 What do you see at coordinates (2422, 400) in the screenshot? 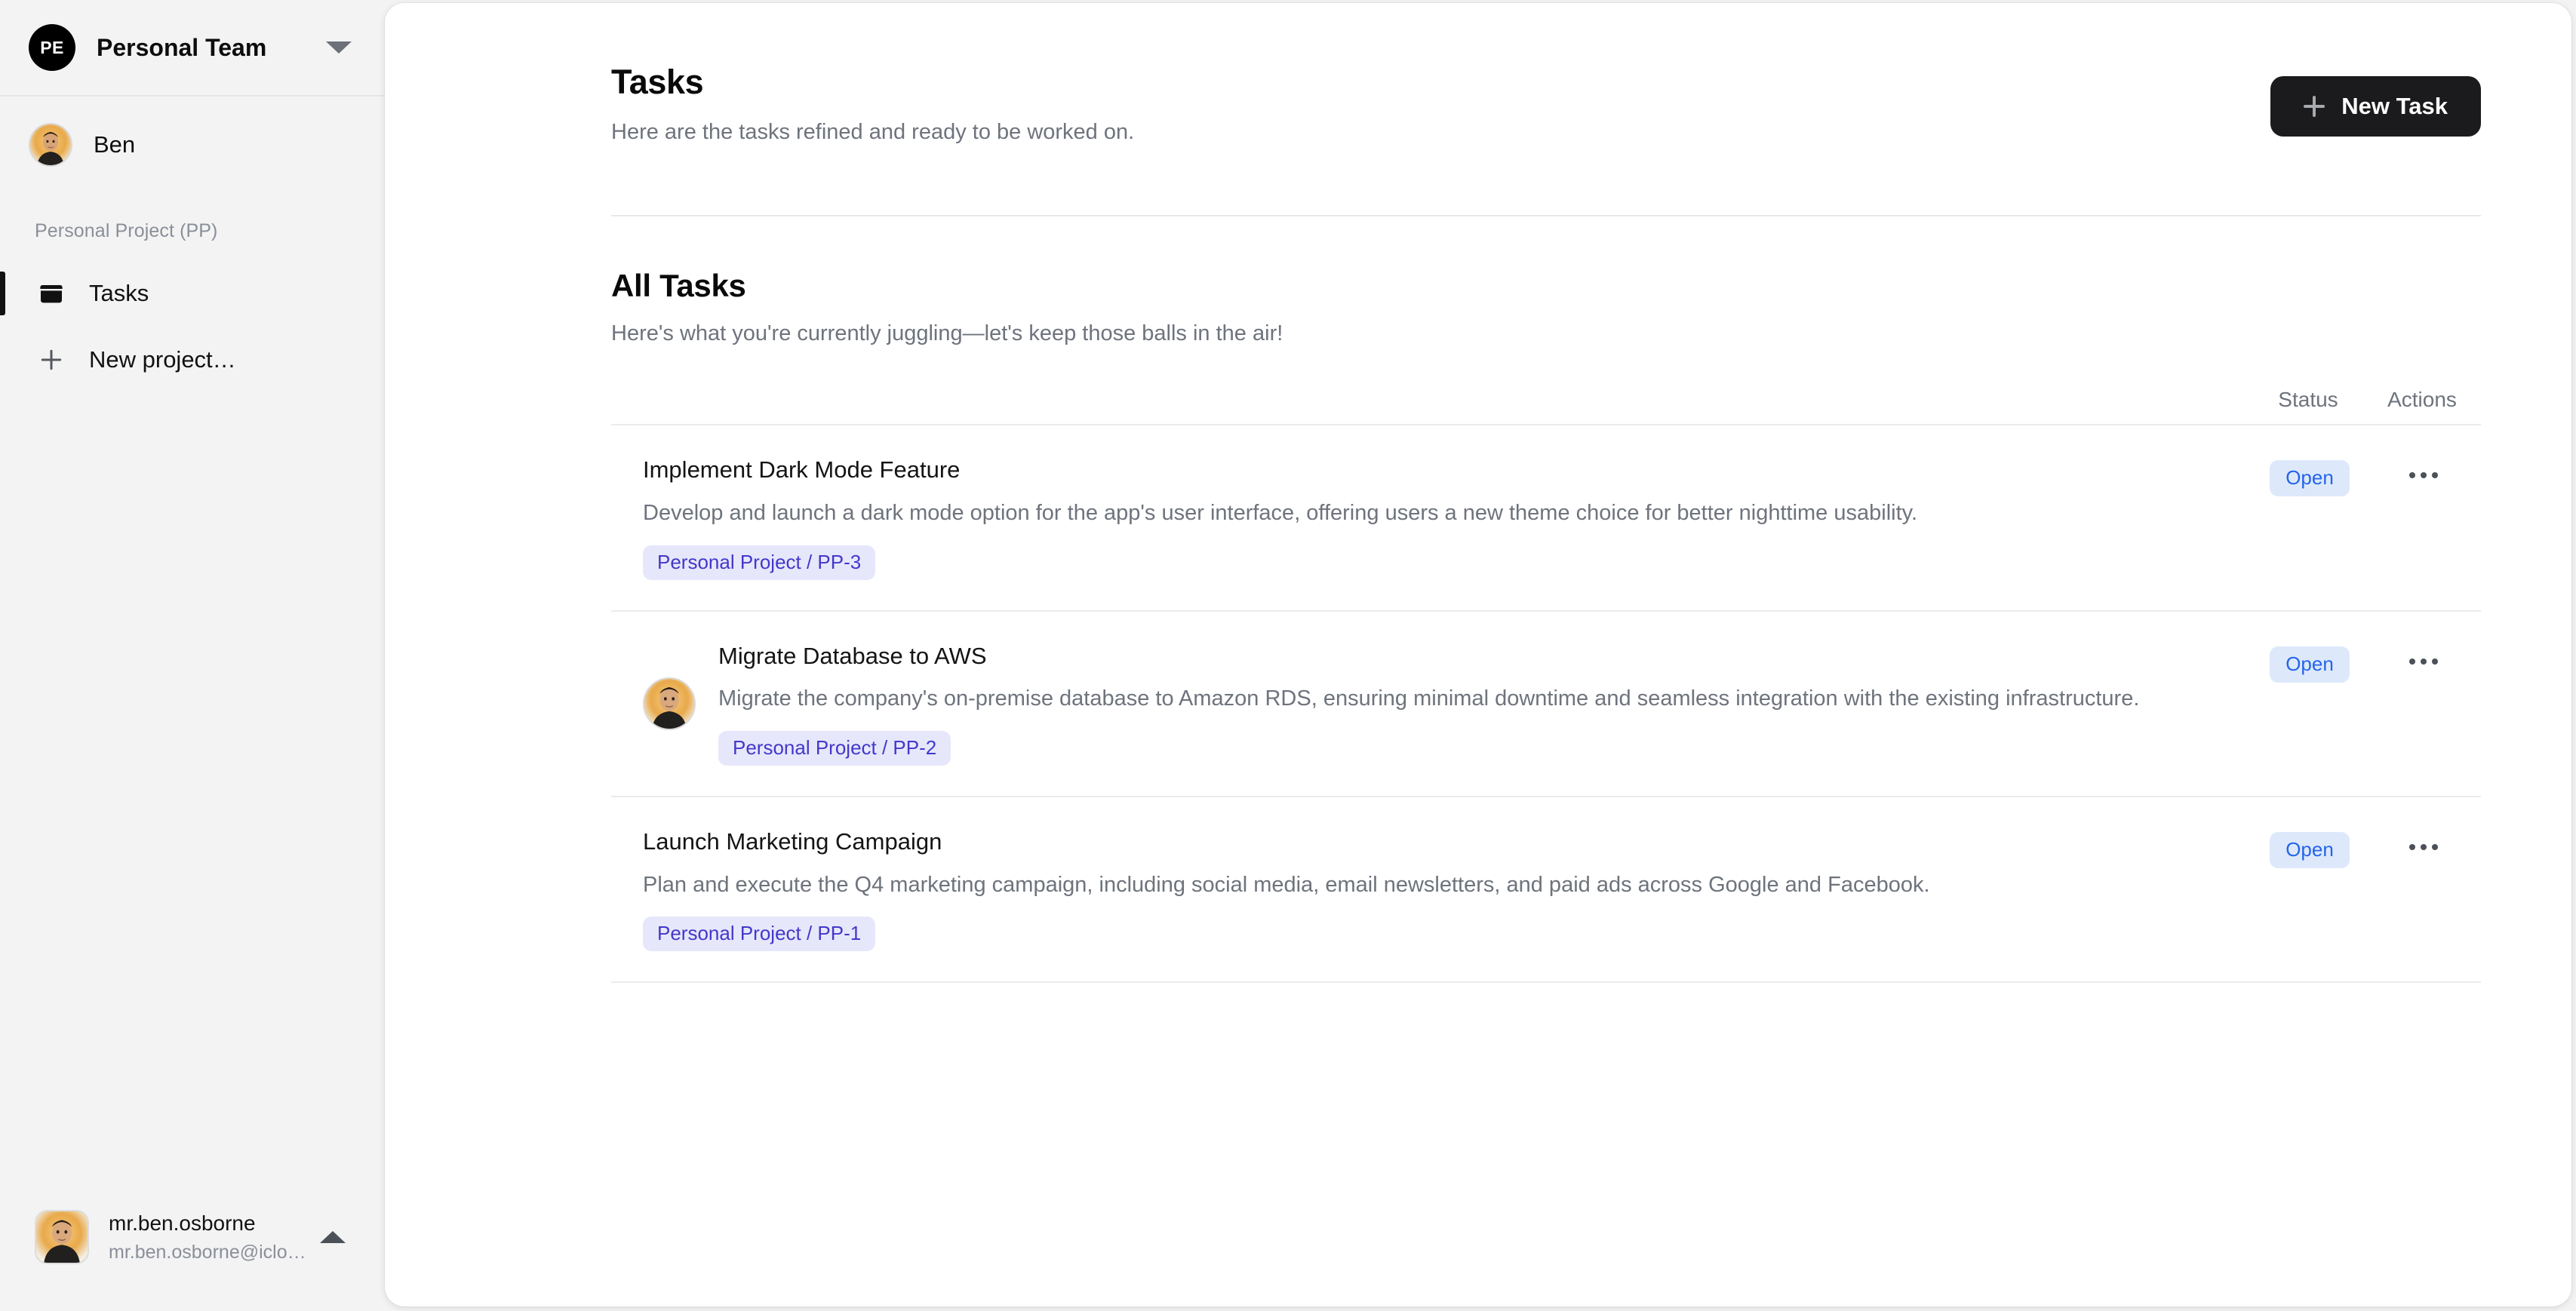
I see `column-header-actions: Actions` at bounding box center [2422, 400].